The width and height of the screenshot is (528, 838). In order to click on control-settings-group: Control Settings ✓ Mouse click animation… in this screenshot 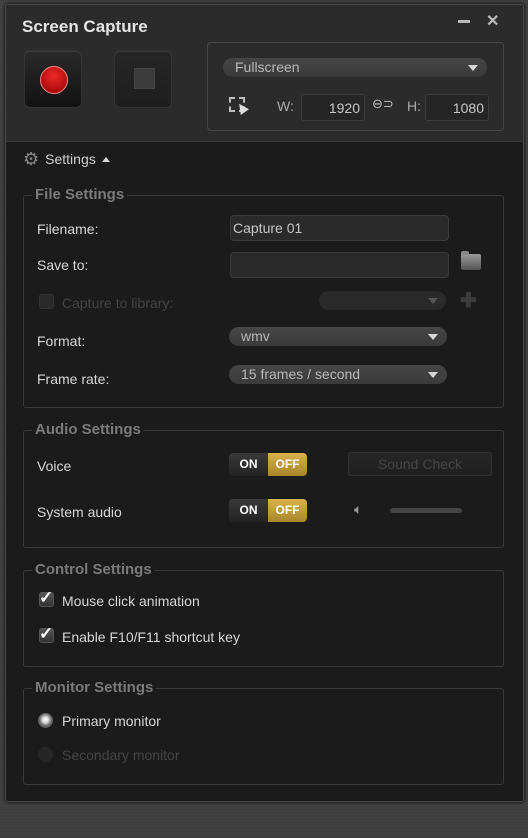, I will do `click(263, 614)`.